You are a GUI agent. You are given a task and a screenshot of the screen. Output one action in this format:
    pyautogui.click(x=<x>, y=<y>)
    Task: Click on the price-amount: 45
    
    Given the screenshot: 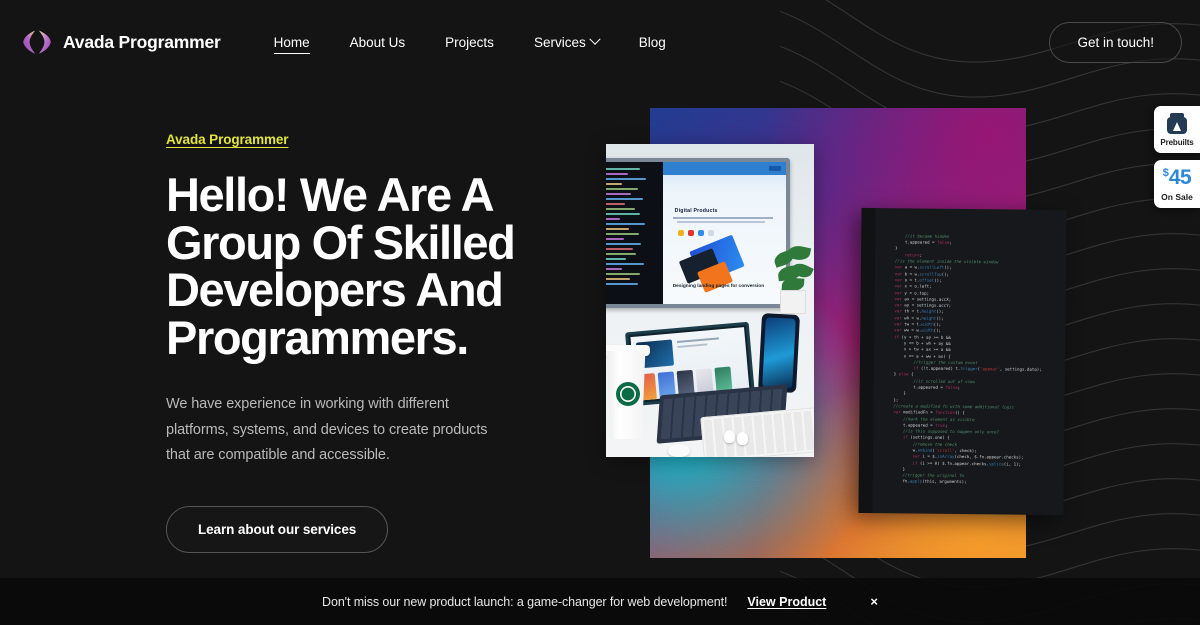 What is the action you would take?
    pyautogui.click(x=1180, y=177)
    